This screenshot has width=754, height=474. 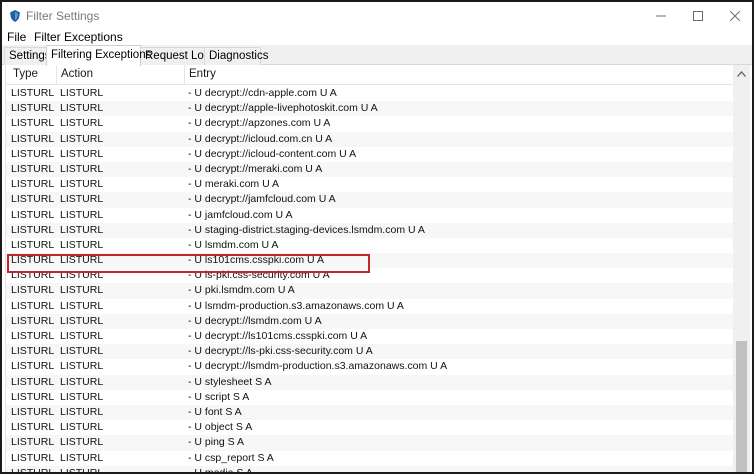 What do you see at coordinates (259, 275) in the screenshot?
I see `cell-entry: - U ls-pki.css-security.com U A` at bounding box center [259, 275].